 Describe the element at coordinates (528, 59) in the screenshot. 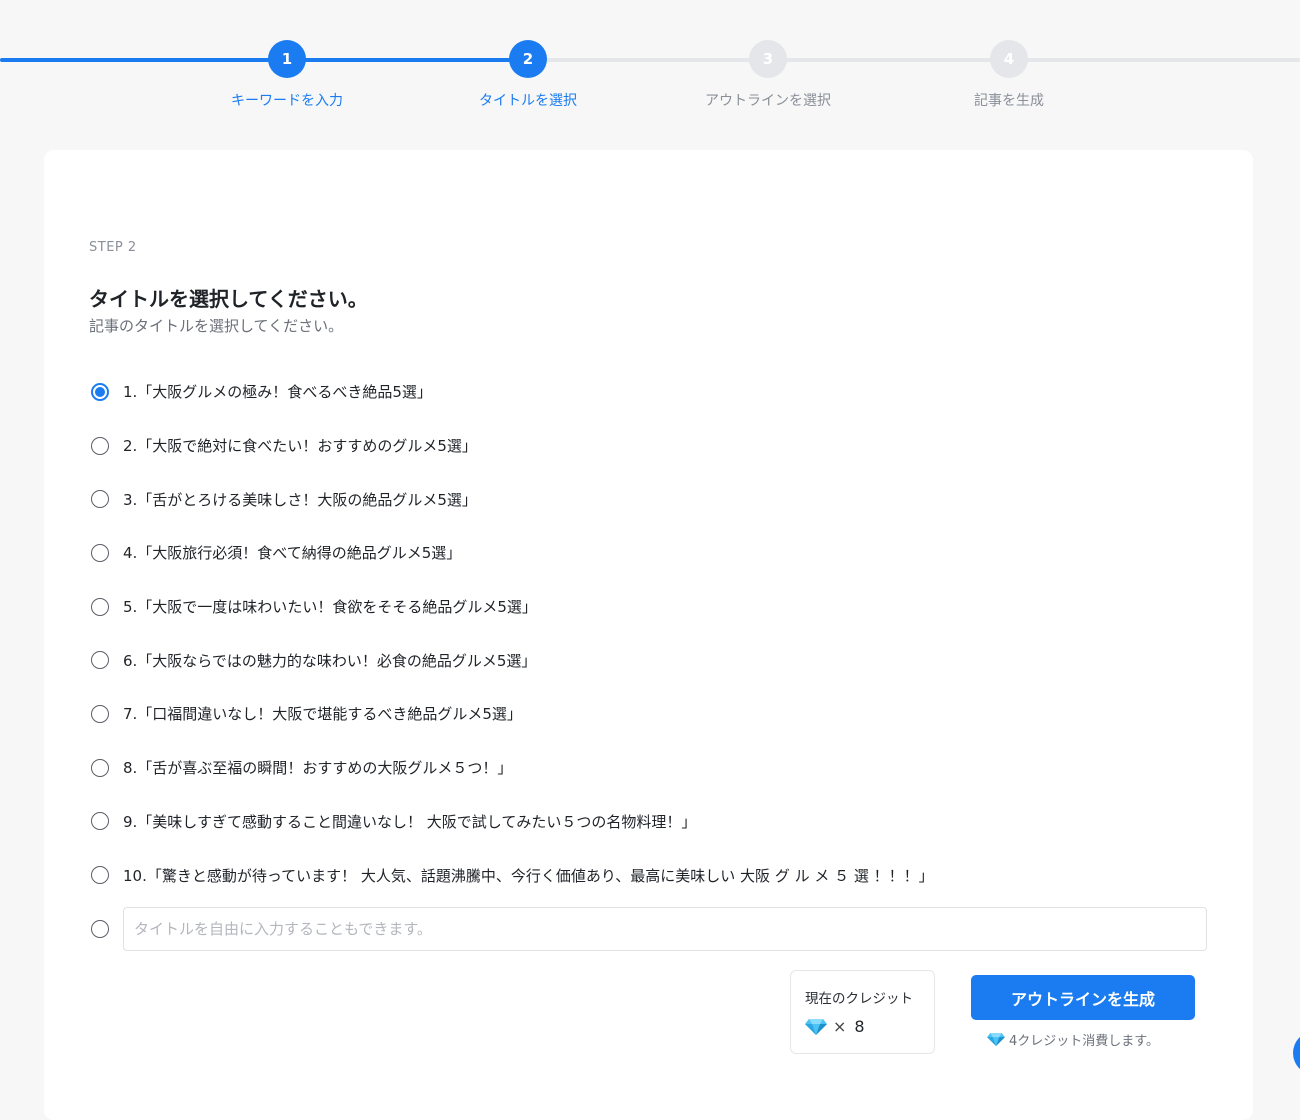

I see `step-number: 2` at that location.